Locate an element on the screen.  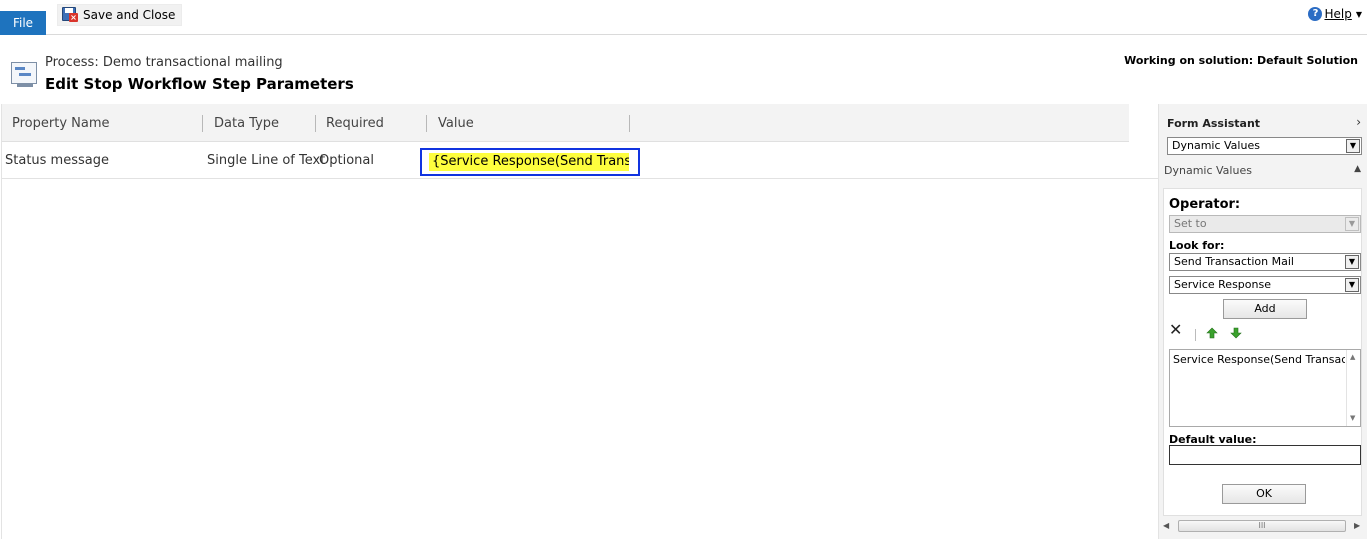
look-for-label: Look for: is located at coordinates (1197, 245).